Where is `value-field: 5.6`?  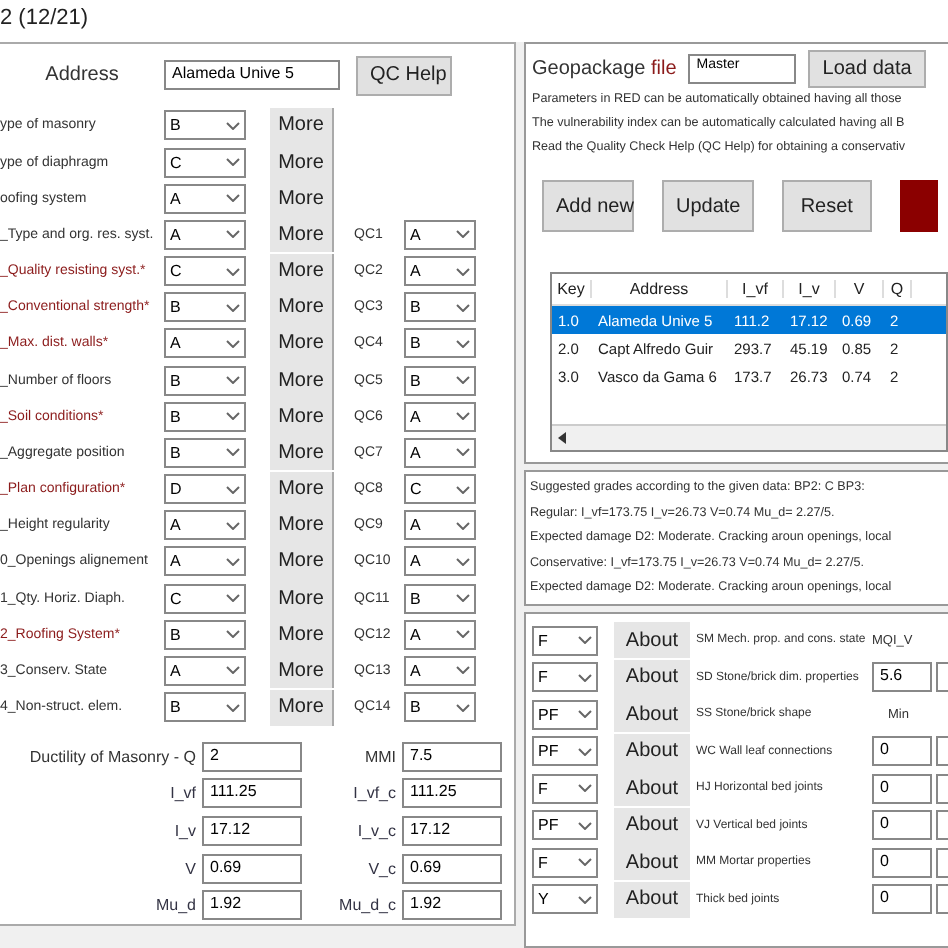
value-field: 5.6 is located at coordinates (902, 677).